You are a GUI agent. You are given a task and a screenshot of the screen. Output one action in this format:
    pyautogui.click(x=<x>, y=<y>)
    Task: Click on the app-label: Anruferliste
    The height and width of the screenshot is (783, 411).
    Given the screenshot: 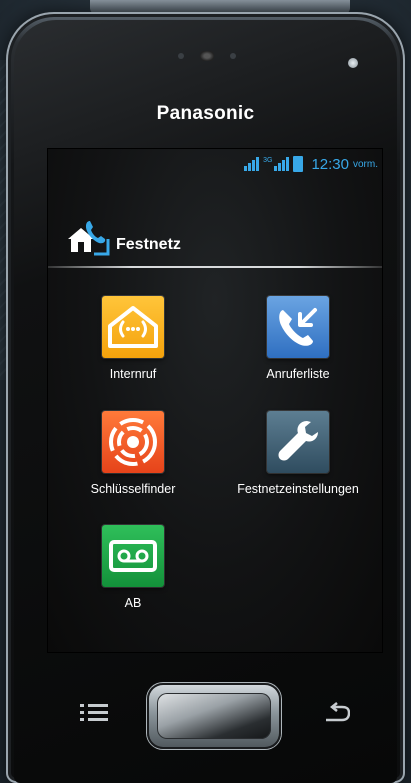 What is the action you would take?
    pyautogui.click(x=298, y=374)
    